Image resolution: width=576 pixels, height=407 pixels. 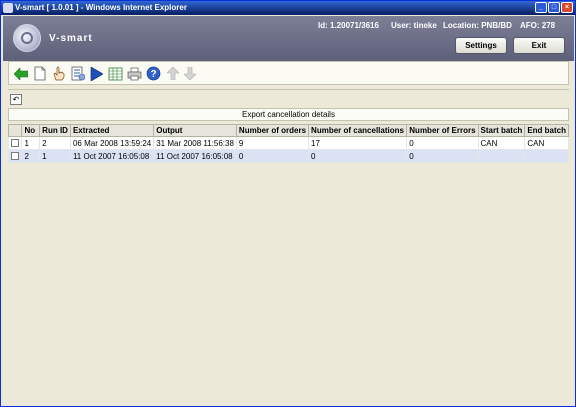 I want to click on cell-orders: 9, so click(x=272, y=143).